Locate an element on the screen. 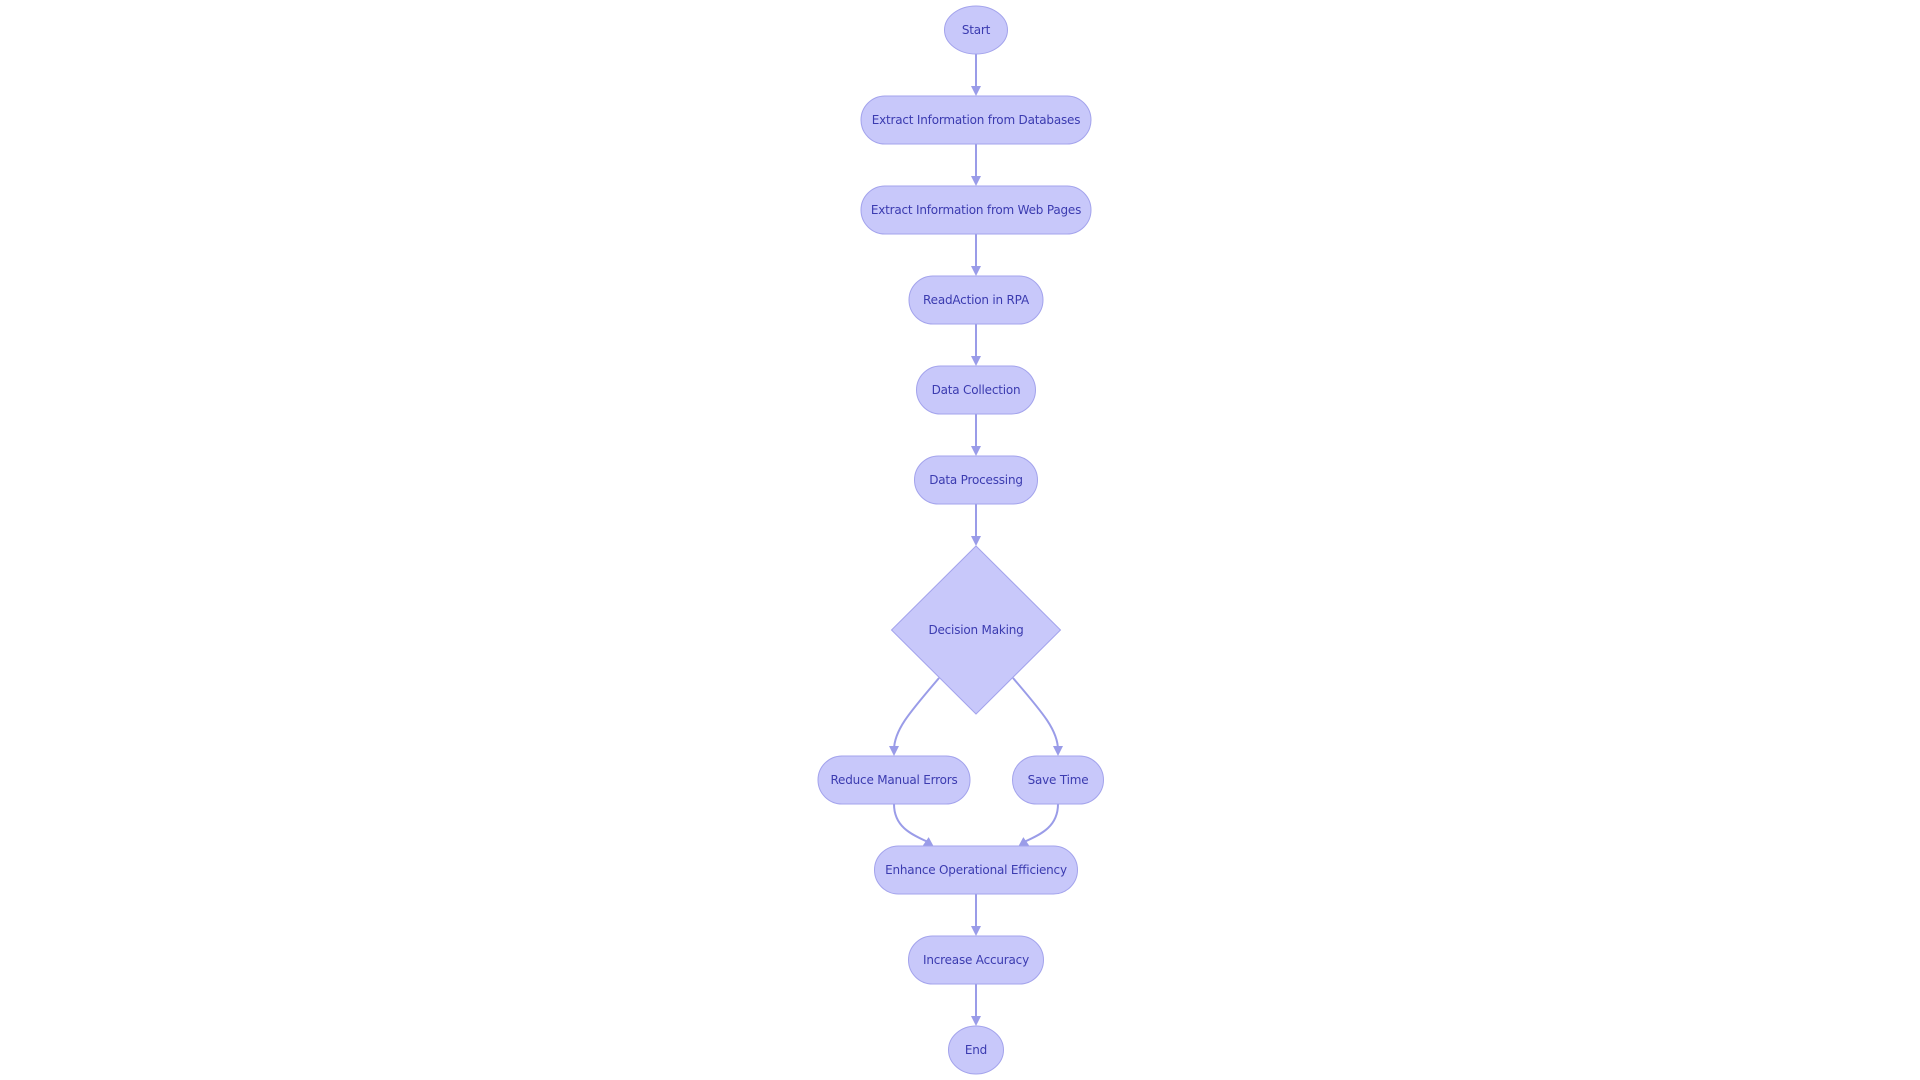 Image resolution: width=1920 pixels, height=1080 pixels. node-decision: Decision Making is located at coordinates (976, 630).